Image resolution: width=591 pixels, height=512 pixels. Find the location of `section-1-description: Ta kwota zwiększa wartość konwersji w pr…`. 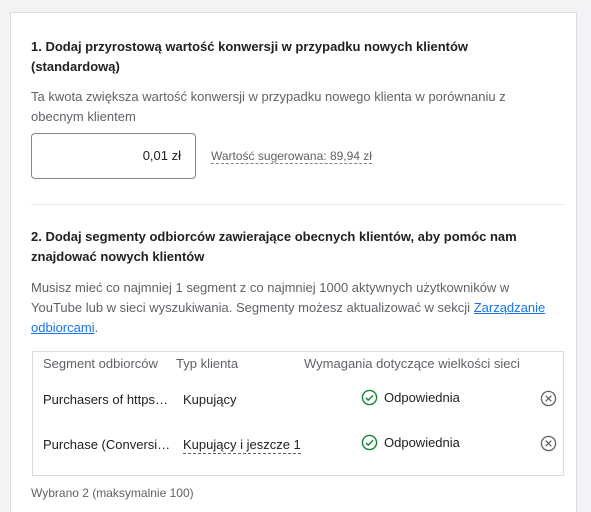

section-1-description: Ta kwota zwiększa wartość konwersji w pr… is located at coordinates (268, 106).